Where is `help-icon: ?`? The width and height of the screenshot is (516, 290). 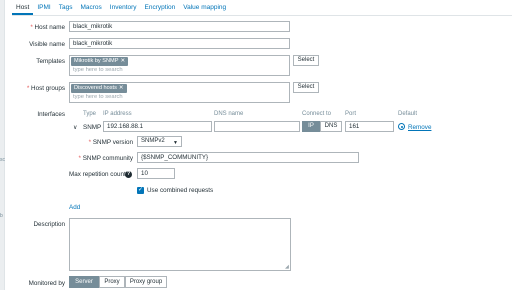
help-icon: ? is located at coordinates (128, 174).